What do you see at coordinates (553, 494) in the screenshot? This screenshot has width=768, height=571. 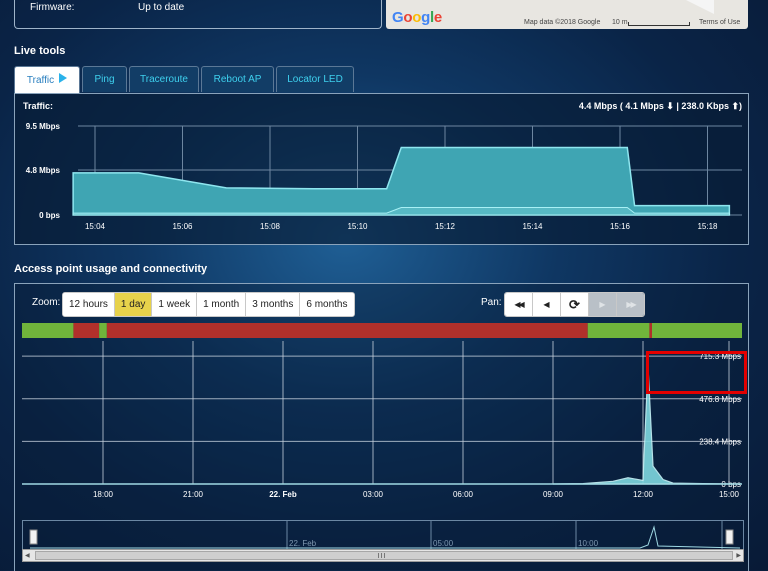 I see `x-tick-label: 09:00` at bounding box center [553, 494].